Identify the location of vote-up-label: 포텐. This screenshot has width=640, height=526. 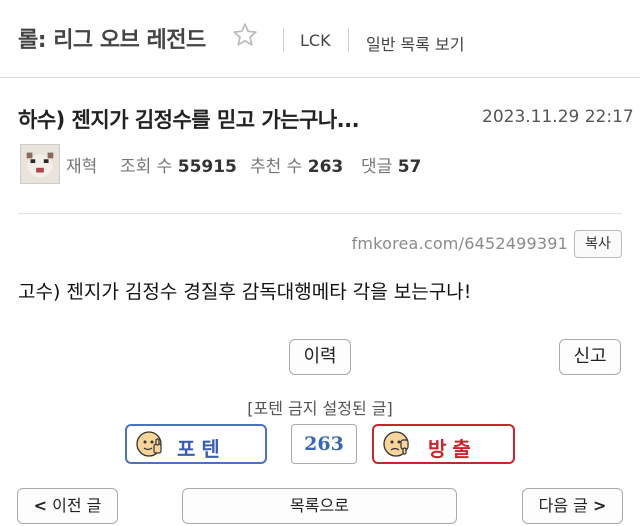
(201, 449).